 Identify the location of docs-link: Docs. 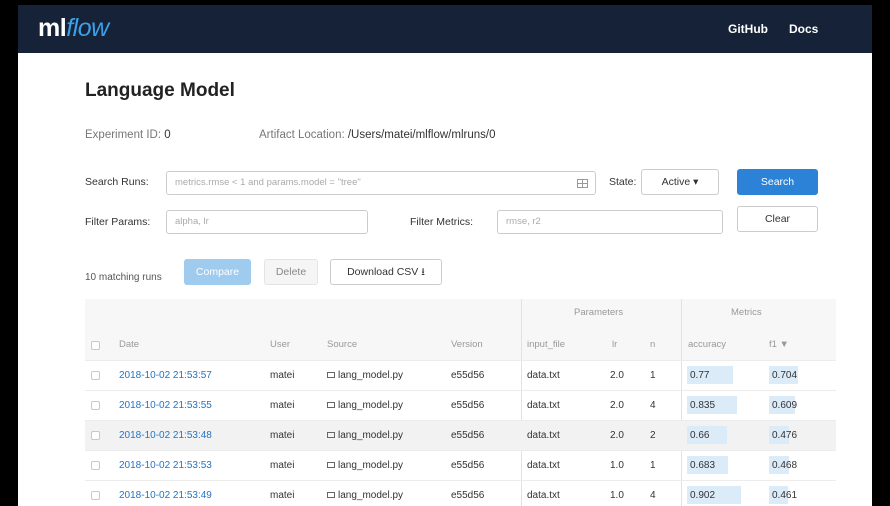
(803, 29).